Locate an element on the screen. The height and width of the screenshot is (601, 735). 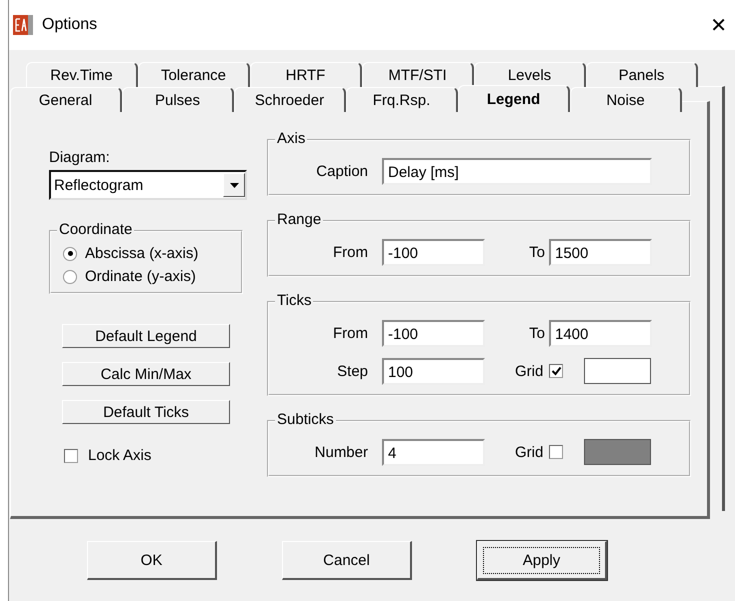
window-title: Options is located at coordinates (70, 25).